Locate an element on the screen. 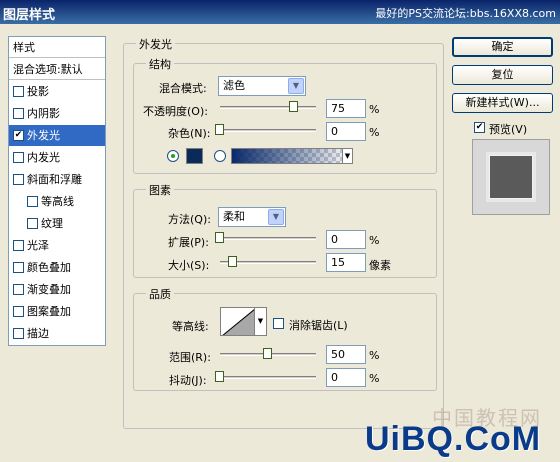  preview-square is located at coordinates (511, 177).